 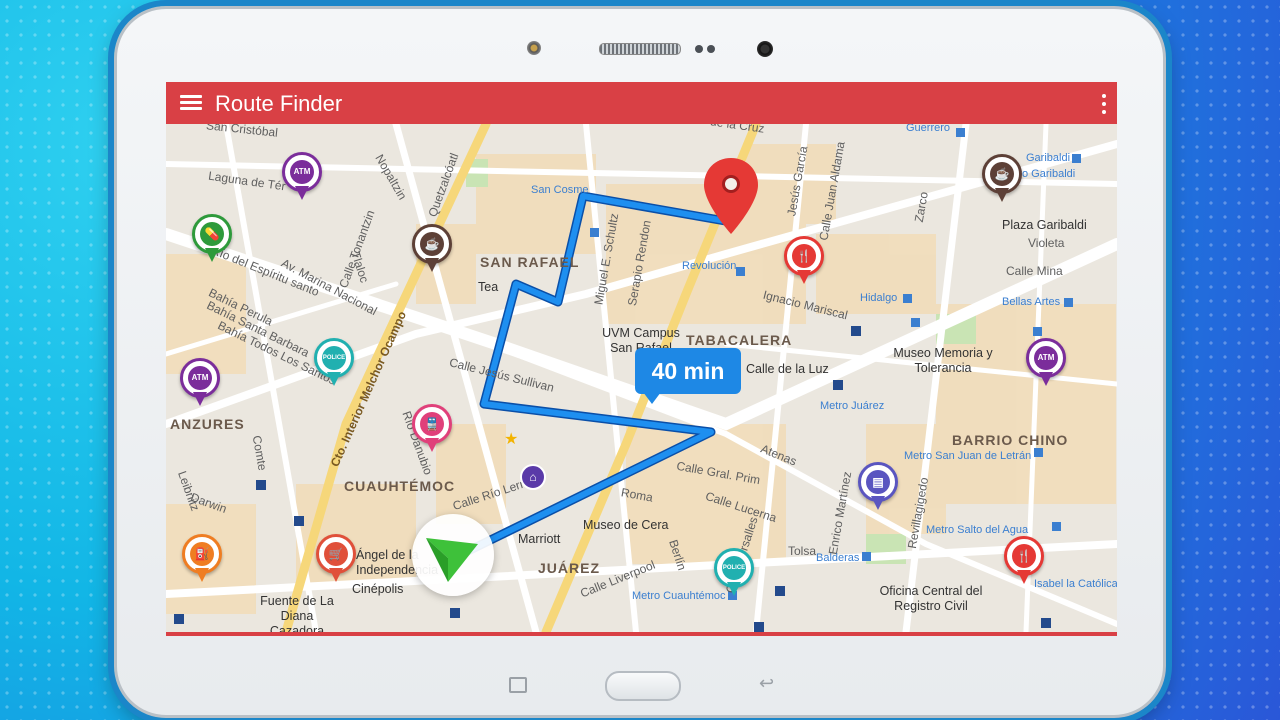 I want to click on bus-stop-pin: ▤, so click(x=878, y=487).